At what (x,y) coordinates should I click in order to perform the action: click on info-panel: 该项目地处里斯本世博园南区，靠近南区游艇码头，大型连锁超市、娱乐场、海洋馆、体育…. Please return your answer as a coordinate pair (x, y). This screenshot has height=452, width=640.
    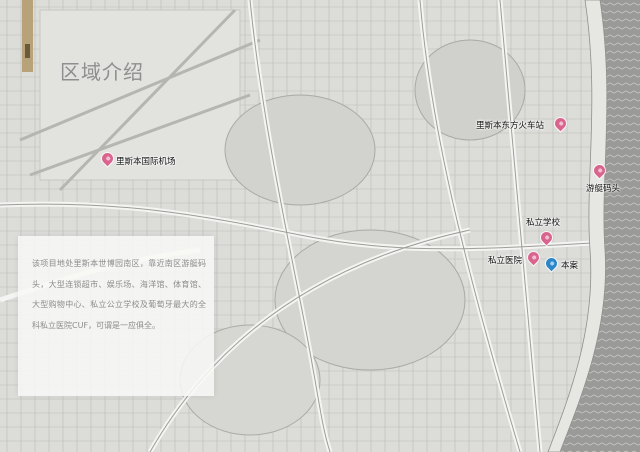
    Looking at the image, I should click on (116, 316).